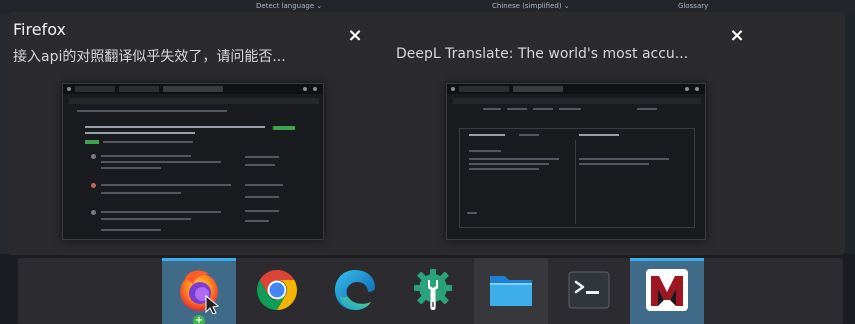 The height and width of the screenshot is (324, 855). I want to click on taskbar-edge-button, so click(355, 291).